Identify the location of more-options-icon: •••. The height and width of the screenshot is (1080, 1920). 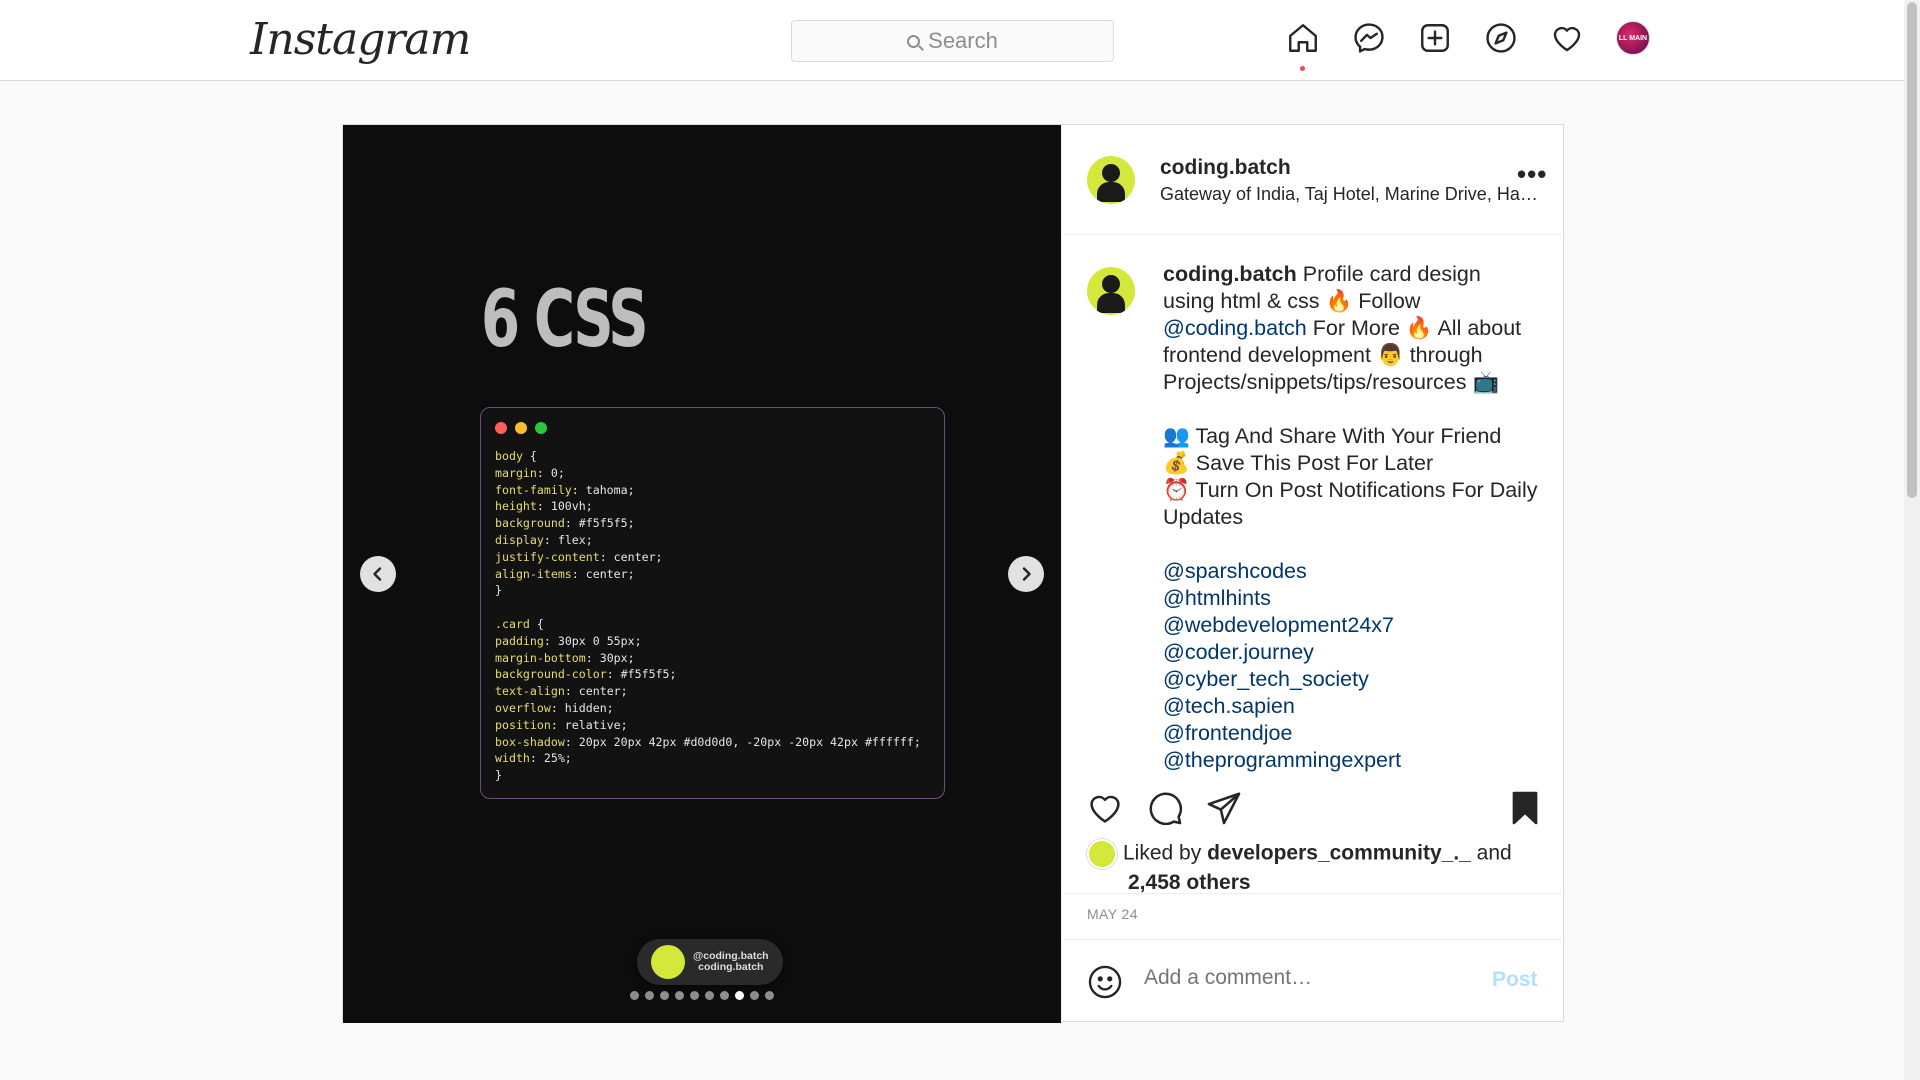
(1532, 174).